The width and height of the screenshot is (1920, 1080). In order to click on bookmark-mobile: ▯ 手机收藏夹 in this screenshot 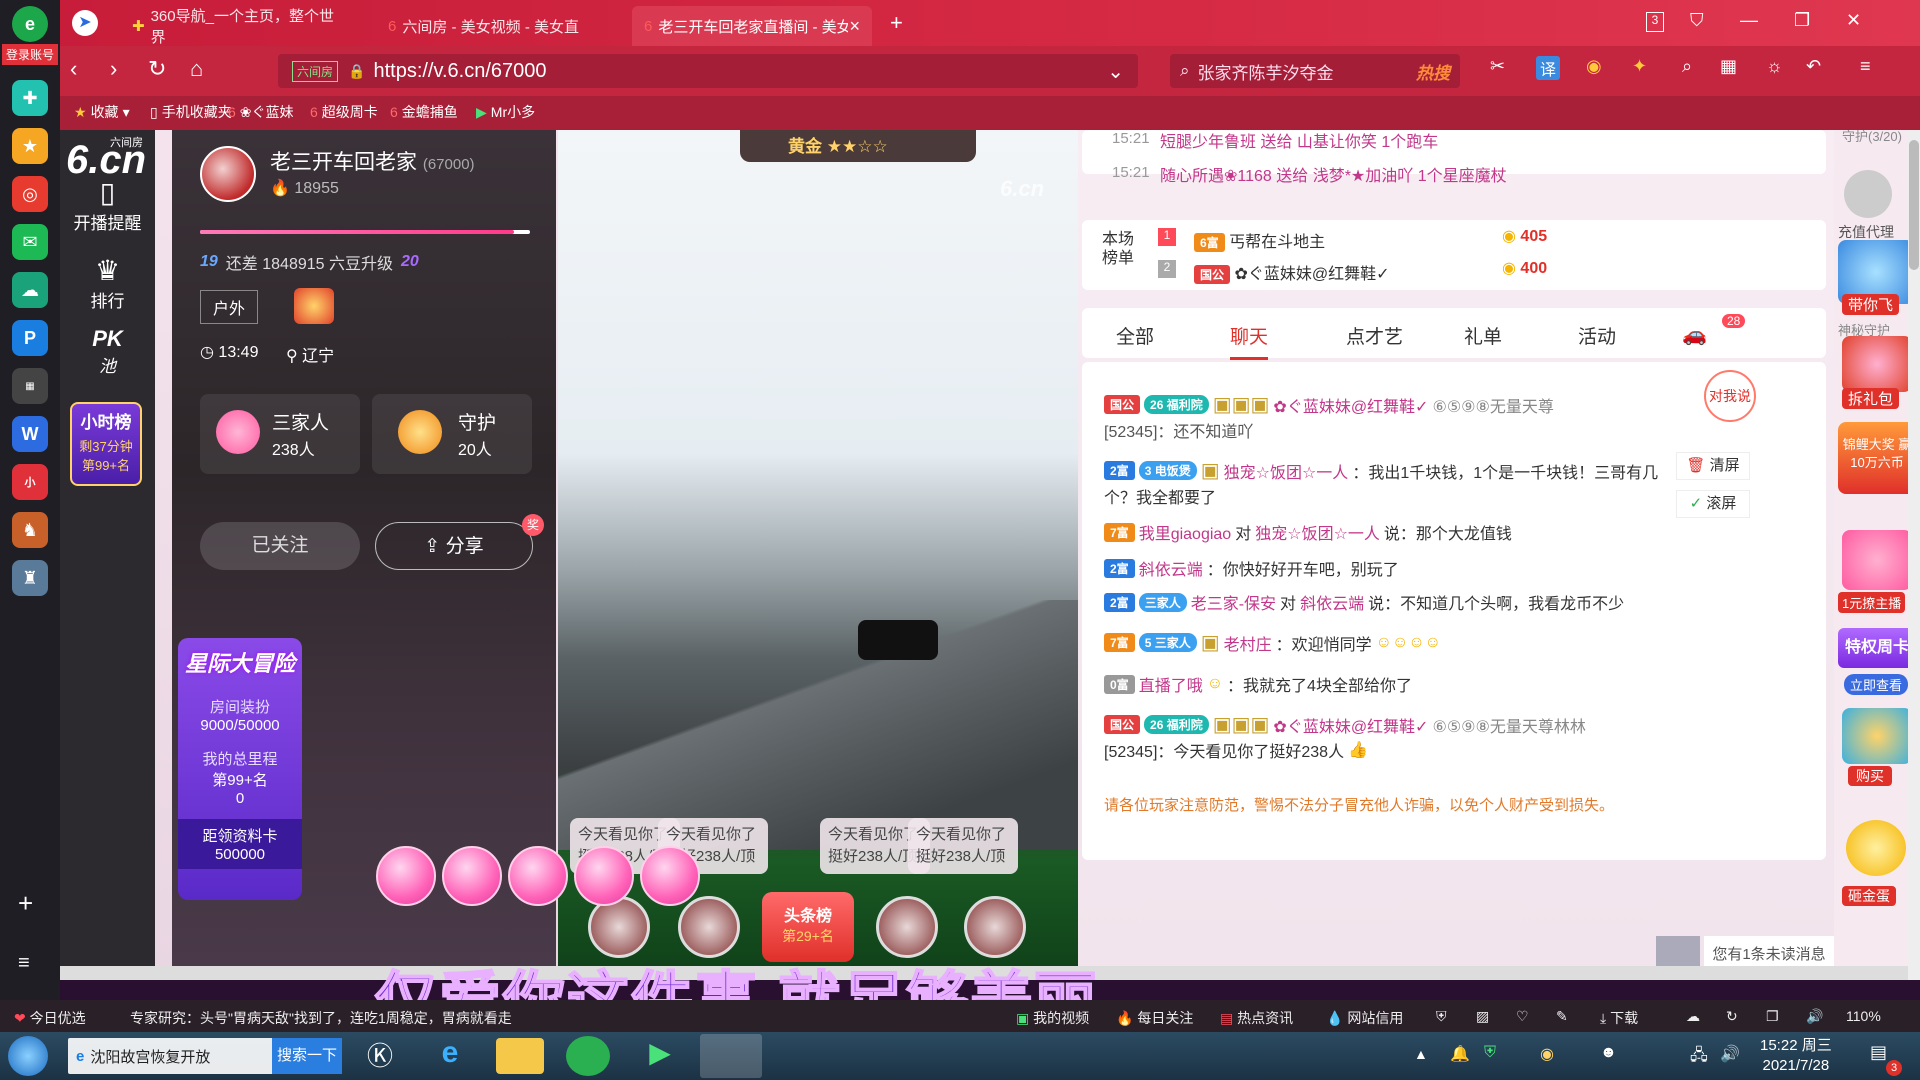, I will do `click(191, 112)`.